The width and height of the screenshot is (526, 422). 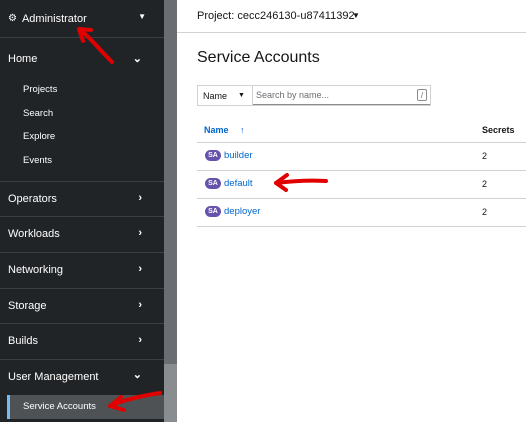 I want to click on nav-section-label: User Management, so click(x=53, y=377).